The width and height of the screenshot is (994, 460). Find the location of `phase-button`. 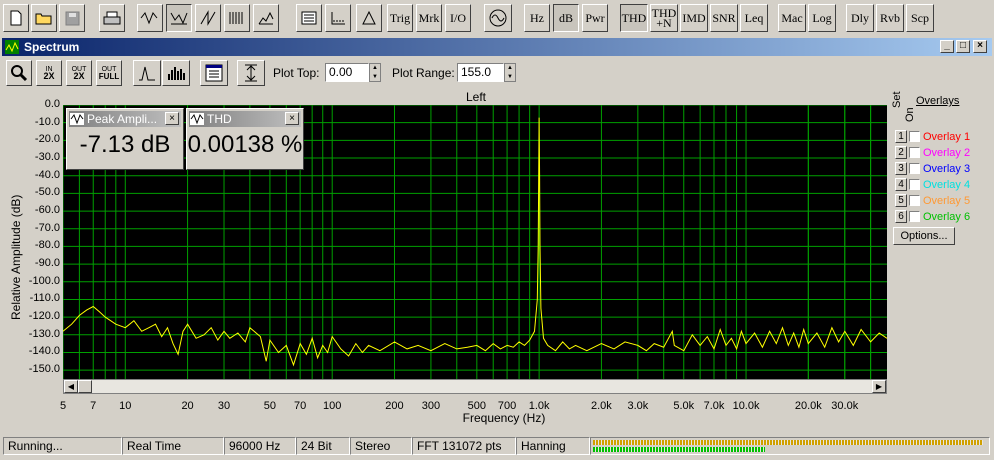

phase-button is located at coordinates (369, 18).